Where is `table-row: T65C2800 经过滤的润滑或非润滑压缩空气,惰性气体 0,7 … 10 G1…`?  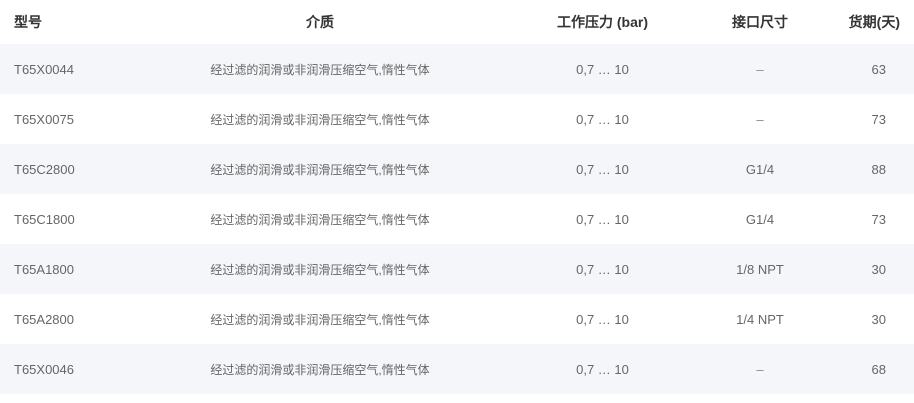 table-row: T65C2800 经过滤的润滑或非润滑压缩空气,惰性气体 0,7 … 10 G1… is located at coordinates (457, 169).